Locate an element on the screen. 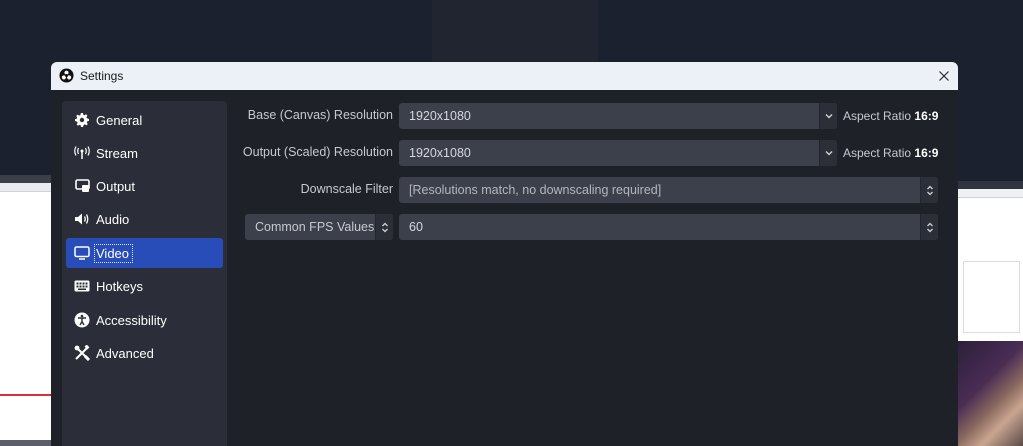 The width and height of the screenshot is (1023, 446). fps-value: 60 is located at coordinates (416, 227).